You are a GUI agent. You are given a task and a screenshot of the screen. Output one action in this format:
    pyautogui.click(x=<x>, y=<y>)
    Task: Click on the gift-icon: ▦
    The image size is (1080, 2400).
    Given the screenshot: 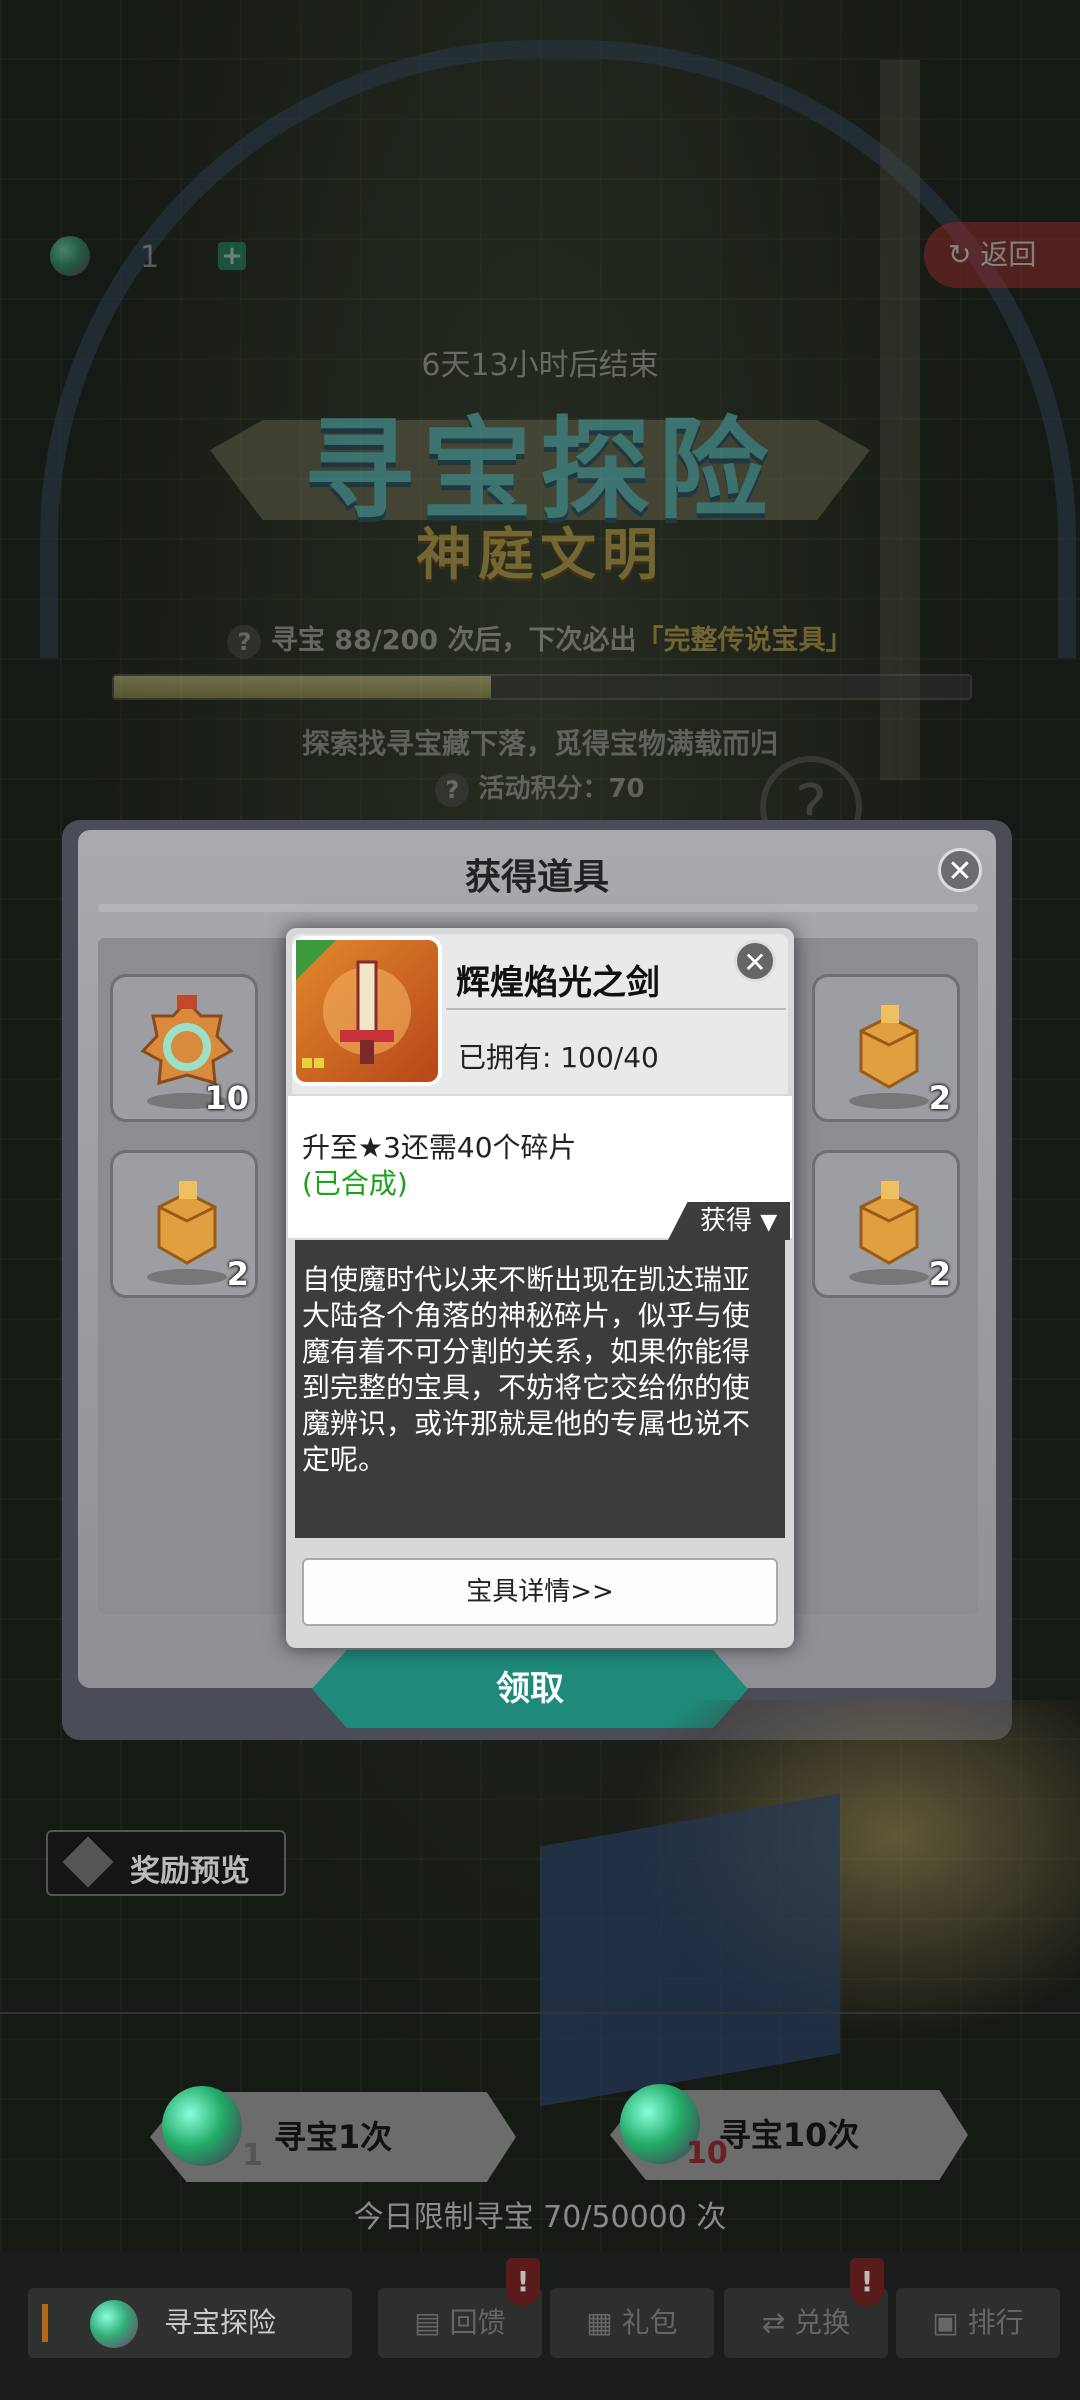 What is the action you would take?
    pyautogui.click(x=599, y=2322)
    